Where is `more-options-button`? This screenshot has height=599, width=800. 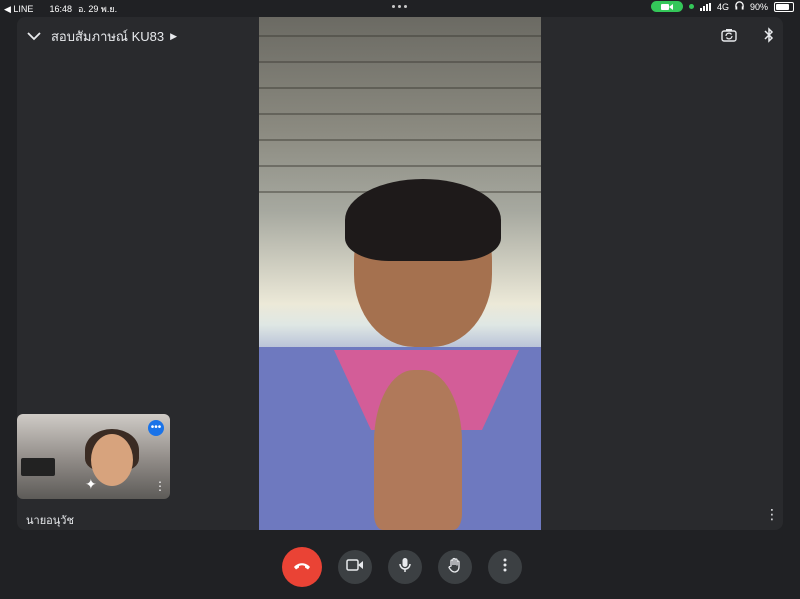
more-options-button is located at coordinates (505, 567).